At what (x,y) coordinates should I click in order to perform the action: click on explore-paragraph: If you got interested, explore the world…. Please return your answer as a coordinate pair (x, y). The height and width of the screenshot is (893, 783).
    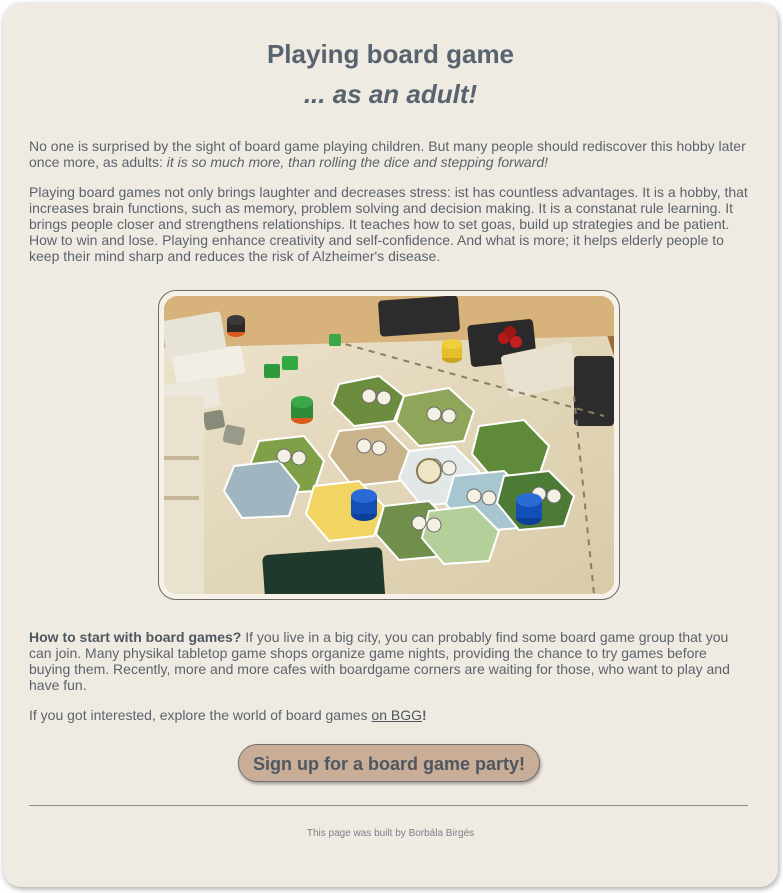
    Looking at the image, I should click on (390, 715).